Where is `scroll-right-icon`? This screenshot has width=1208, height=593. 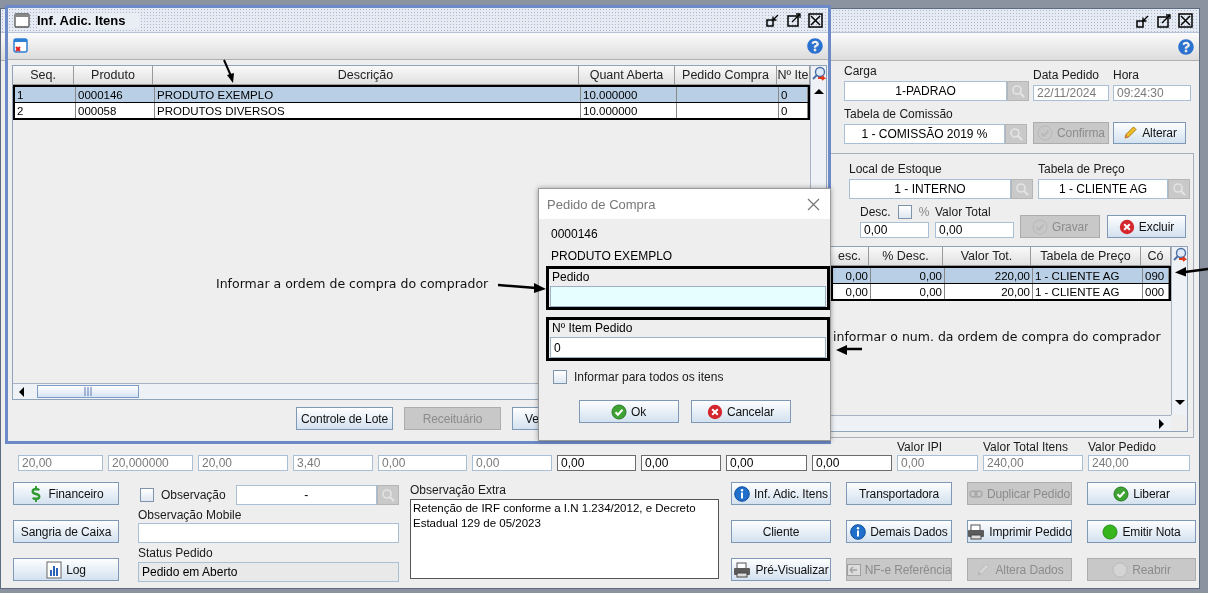 scroll-right-icon is located at coordinates (1162, 423).